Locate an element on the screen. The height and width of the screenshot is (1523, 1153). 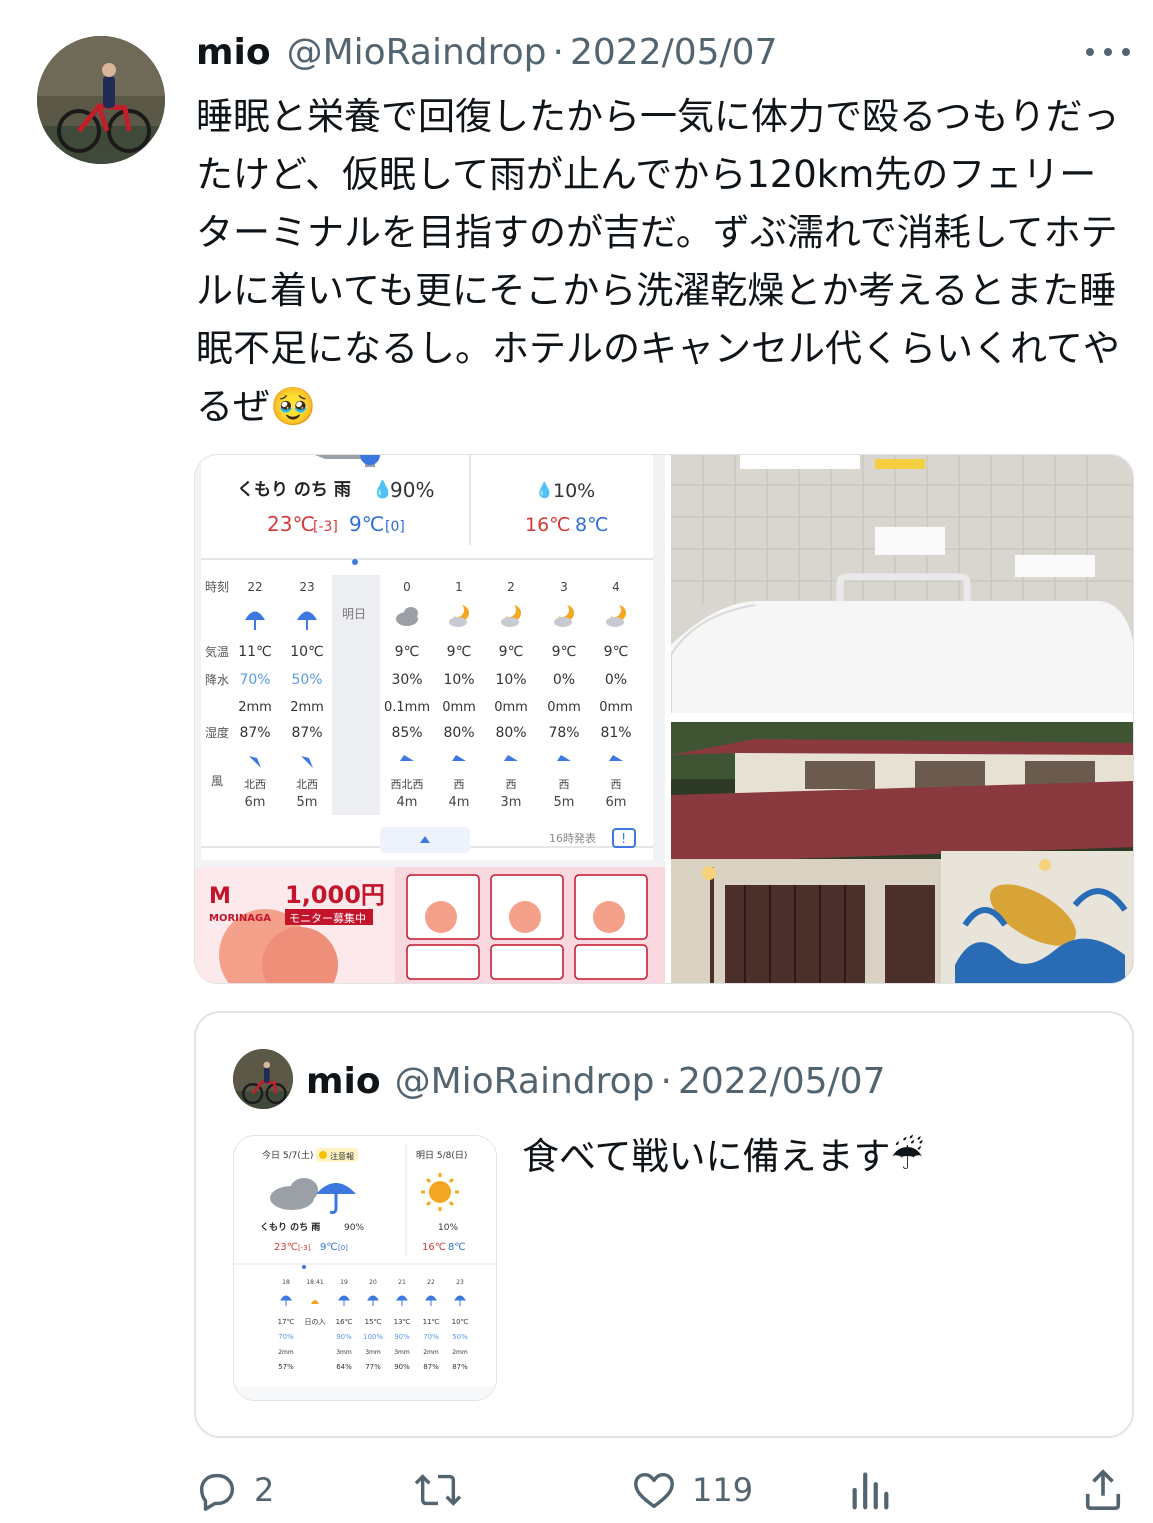
amount-value: 0.1mm is located at coordinates (407, 707).